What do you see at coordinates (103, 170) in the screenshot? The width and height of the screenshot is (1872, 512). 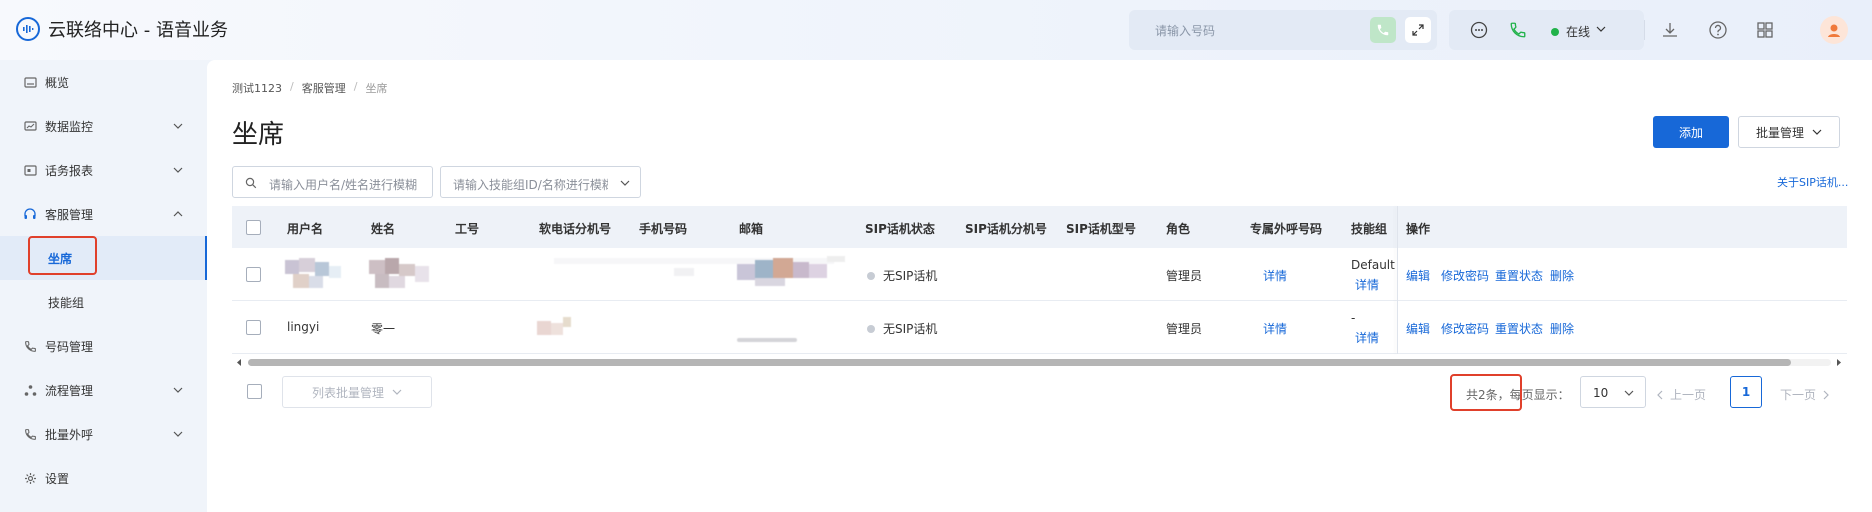 I see `sidebar-item-report: 话务报表` at bounding box center [103, 170].